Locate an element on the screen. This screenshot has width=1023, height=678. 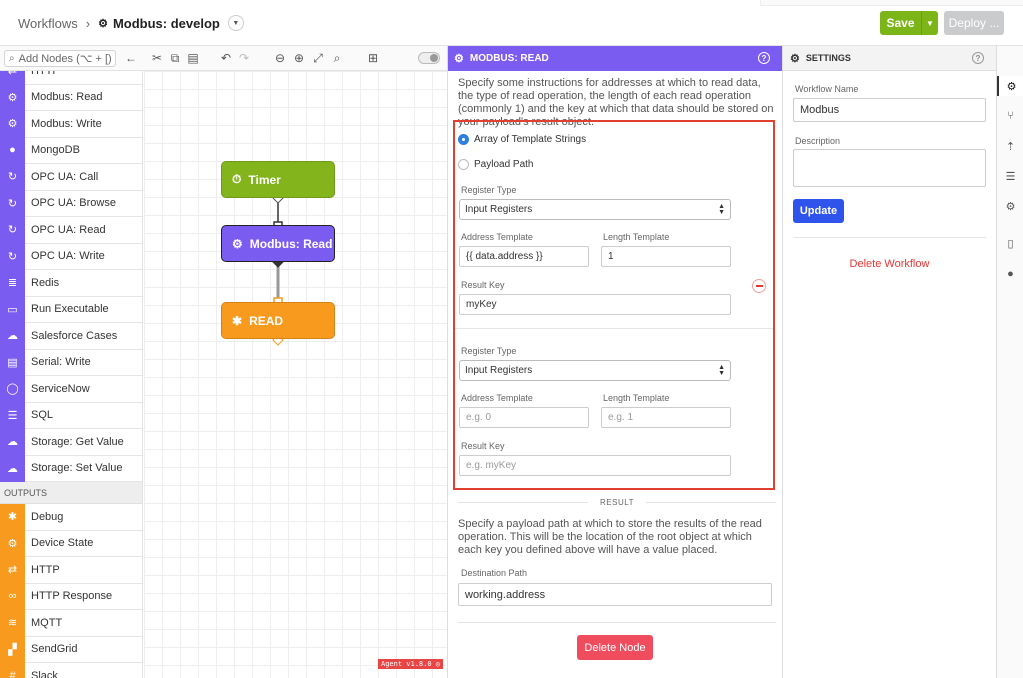
right-icon-rail: ⚙ ⑂ ⇡ ☰ ⚙ ▯ ● is located at coordinates (1009, 362).